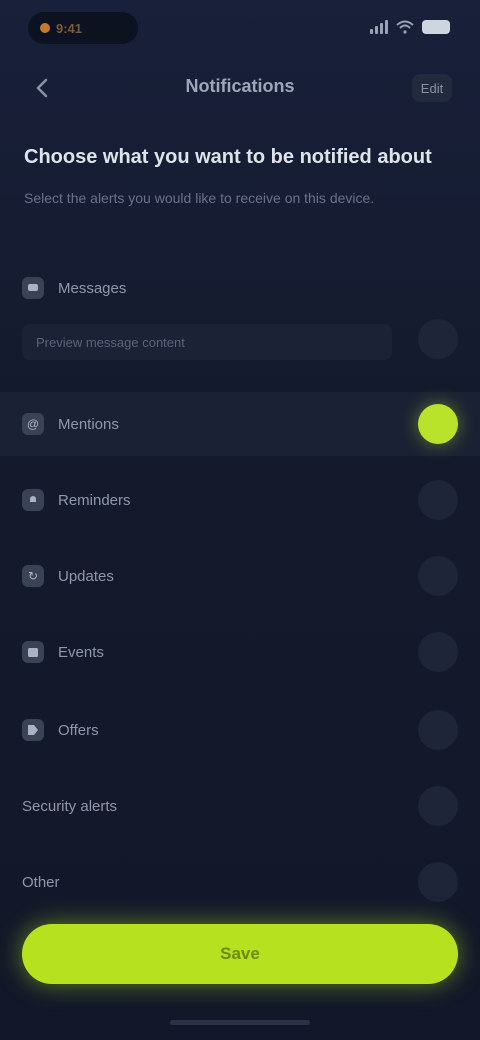 The width and height of the screenshot is (480, 1040). I want to click on setting-label: Offers, so click(78, 730).